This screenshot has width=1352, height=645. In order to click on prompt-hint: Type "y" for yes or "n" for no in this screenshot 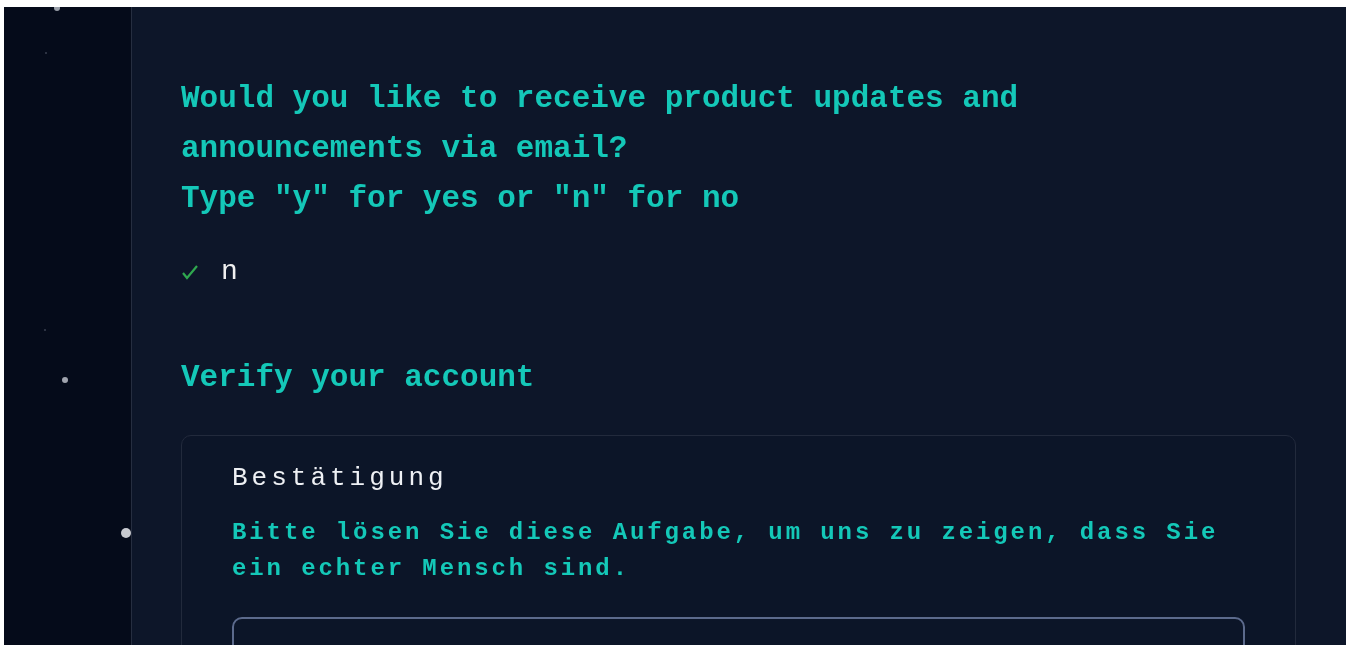, I will do `click(461, 199)`.